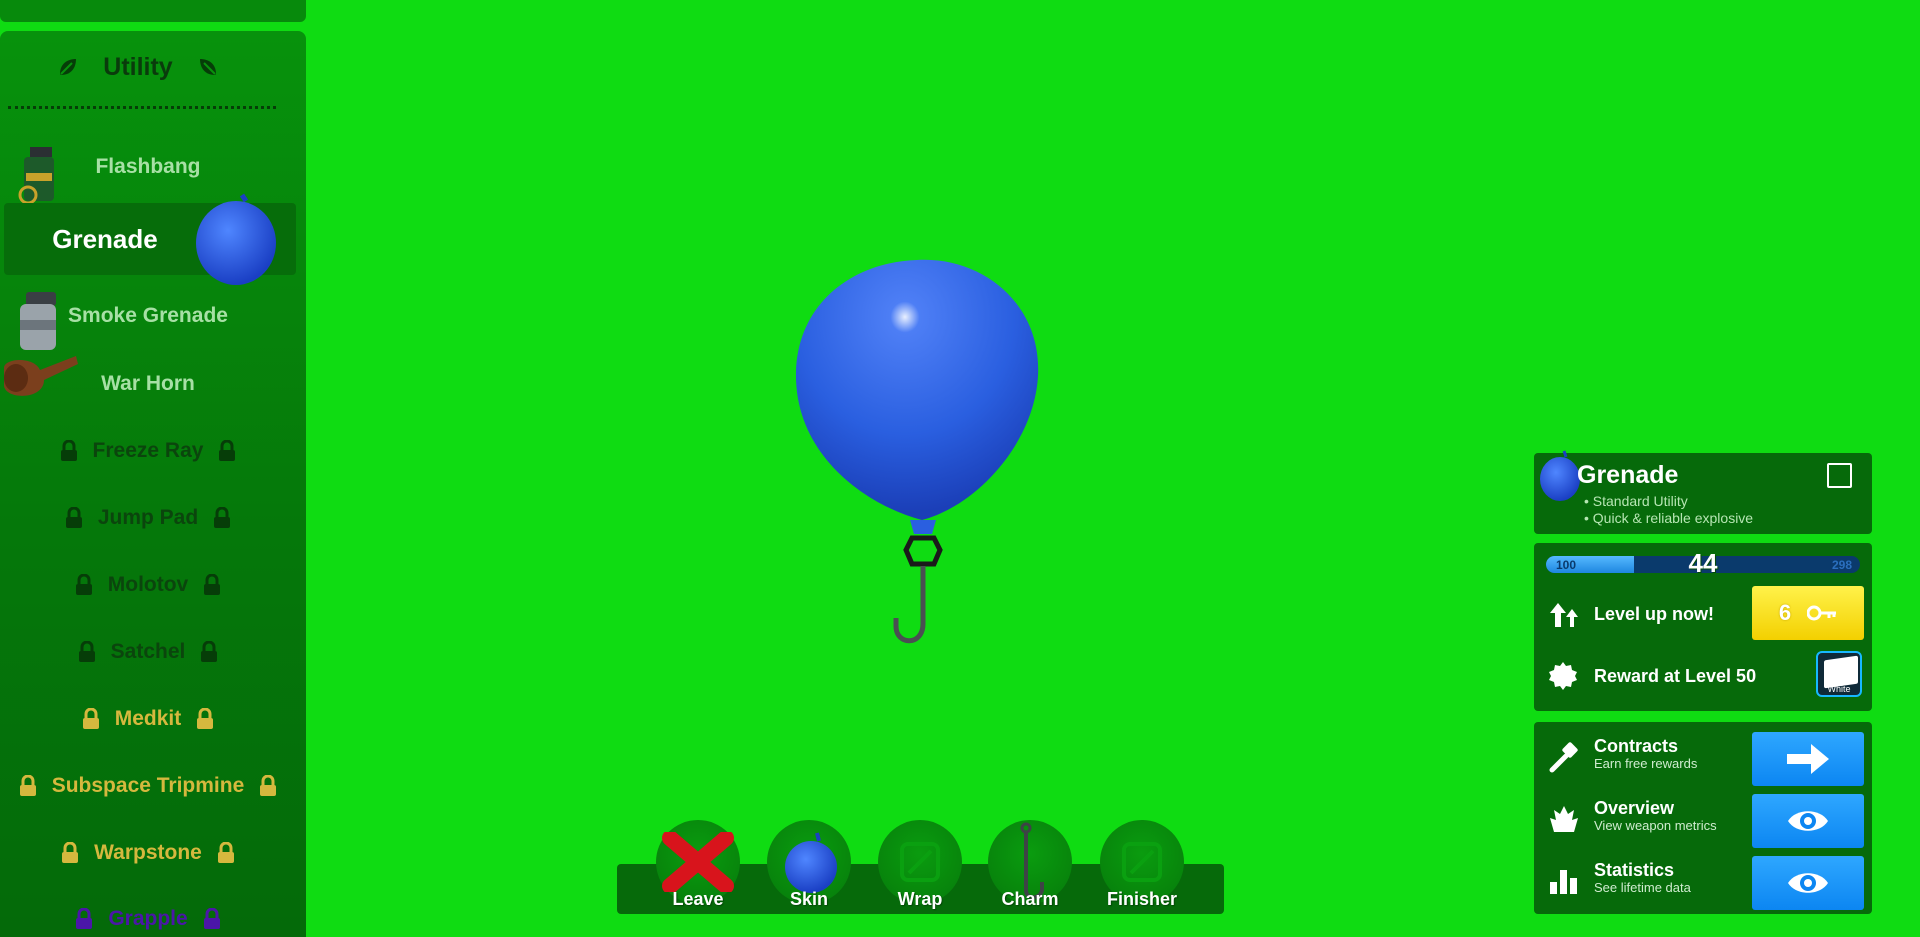 Image resolution: width=1920 pixels, height=937 pixels. Describe the element at coordinates (41, 376) in the screenshot. I see `war-horn-icon` at that location.